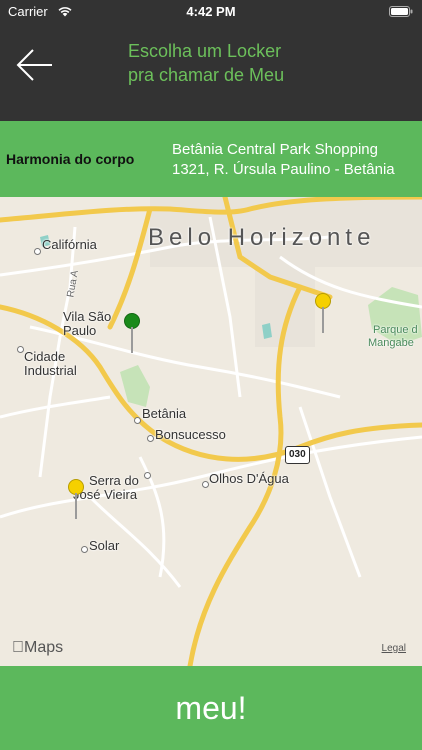 This screenshot has width=422, height=750. I want to click on maps-logo-text: Maps, so click(37, 647).